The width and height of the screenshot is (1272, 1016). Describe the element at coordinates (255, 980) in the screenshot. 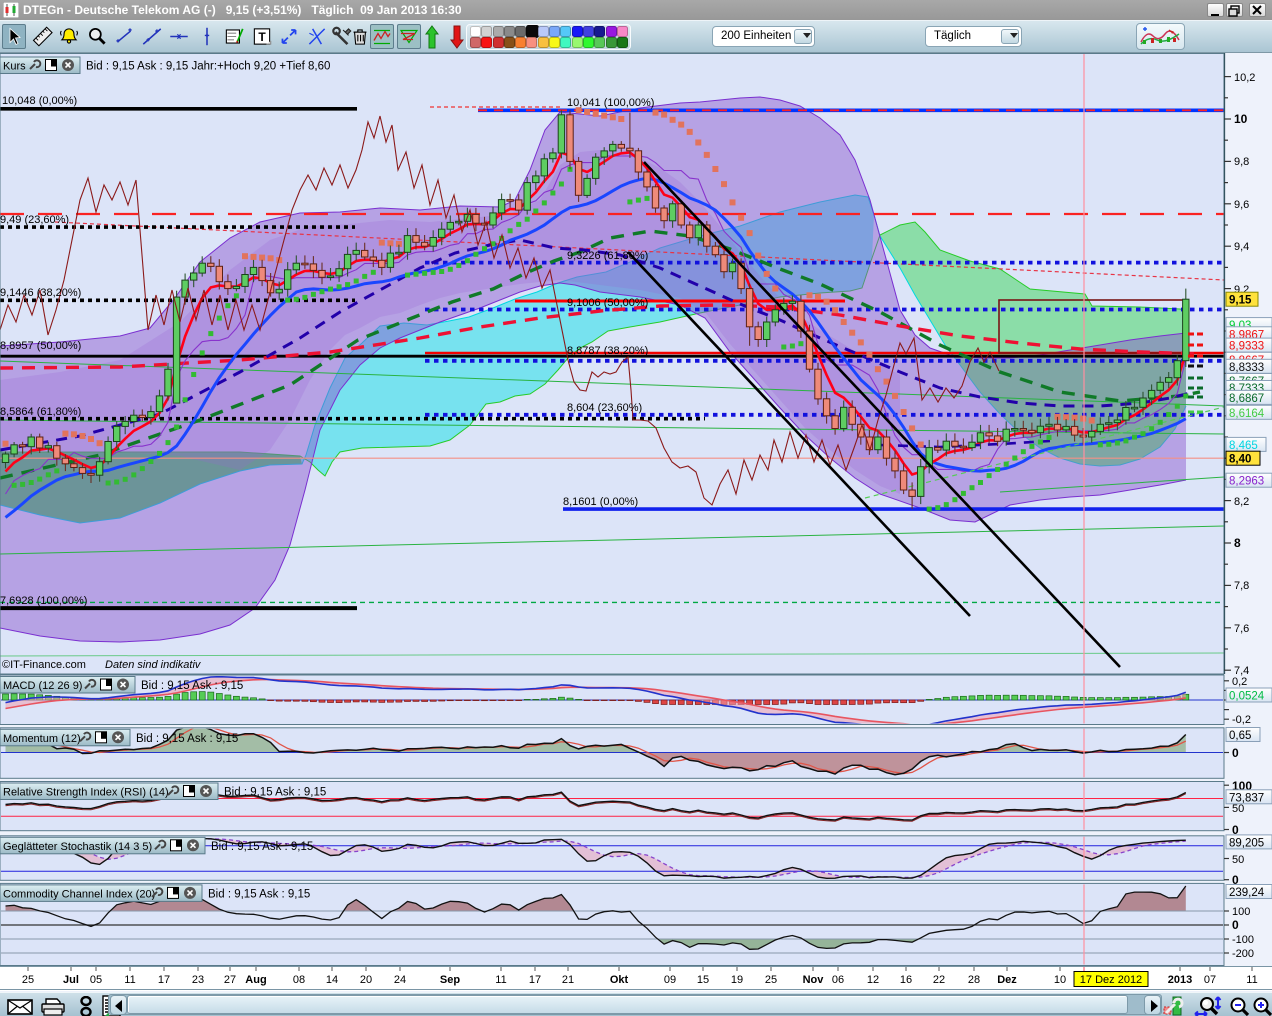

I see `svg-text: Aug` at that location.